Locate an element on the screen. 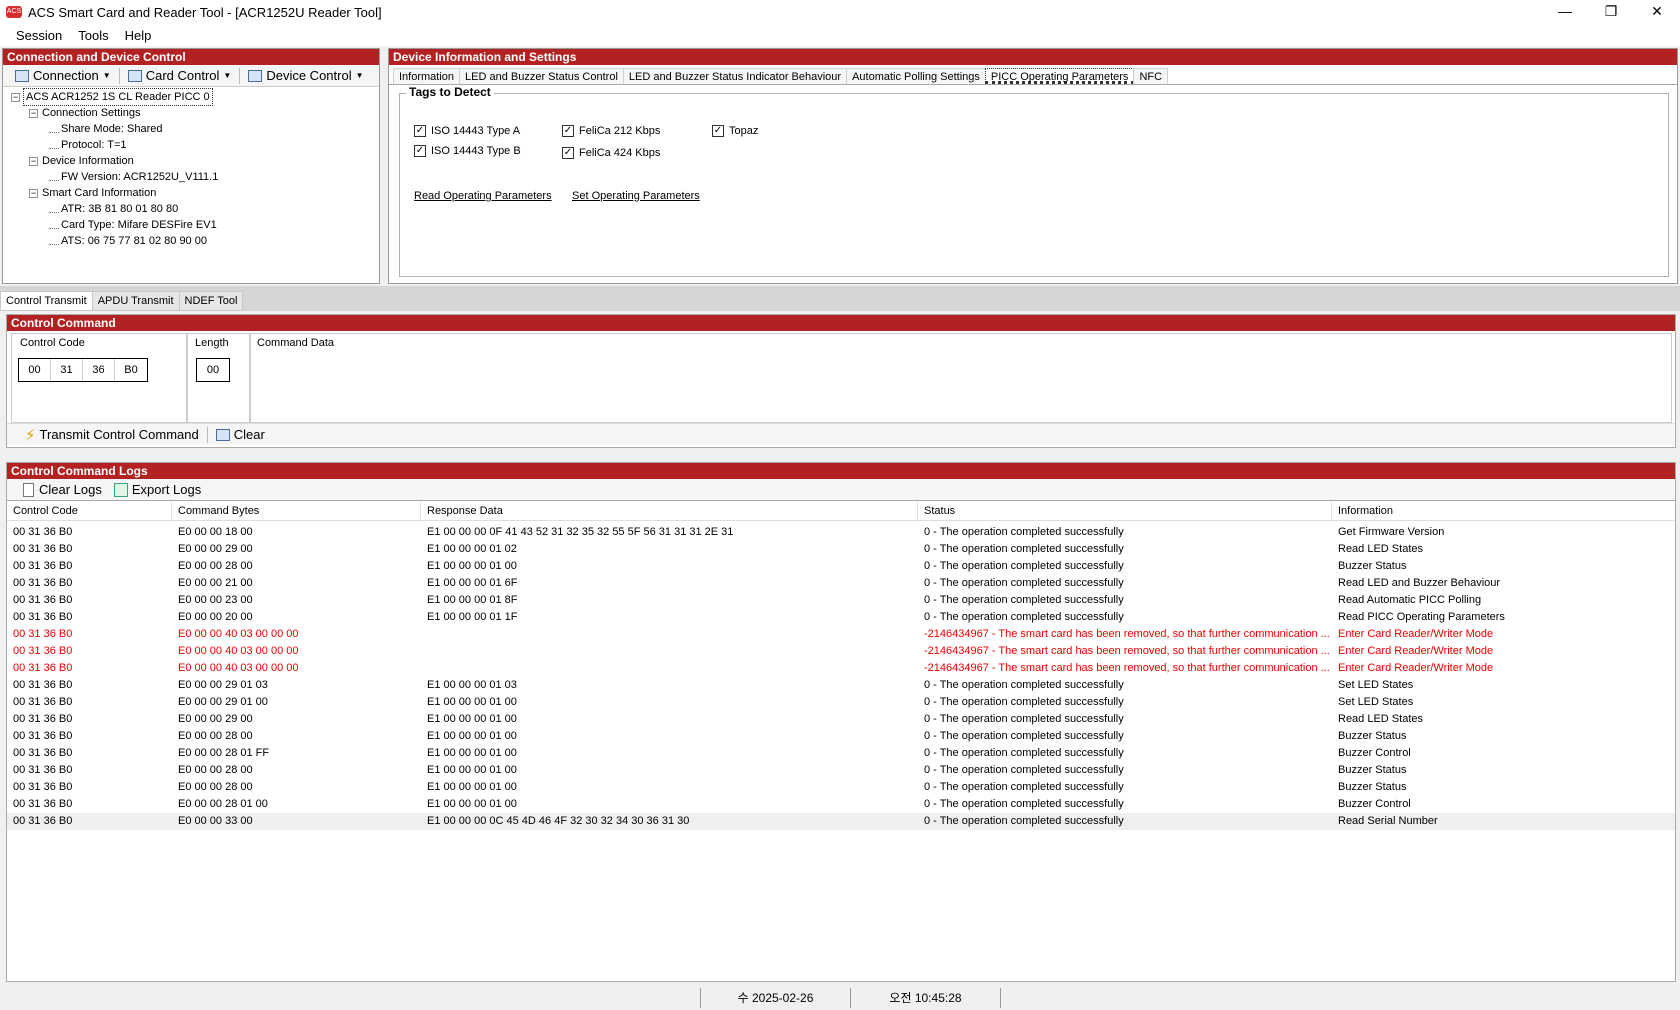 The height and width of the screenshot is (1010, 1680). checkbox-felica-212: ✓ FeliCa 212 Kbps is located at coordinates (611, 131).